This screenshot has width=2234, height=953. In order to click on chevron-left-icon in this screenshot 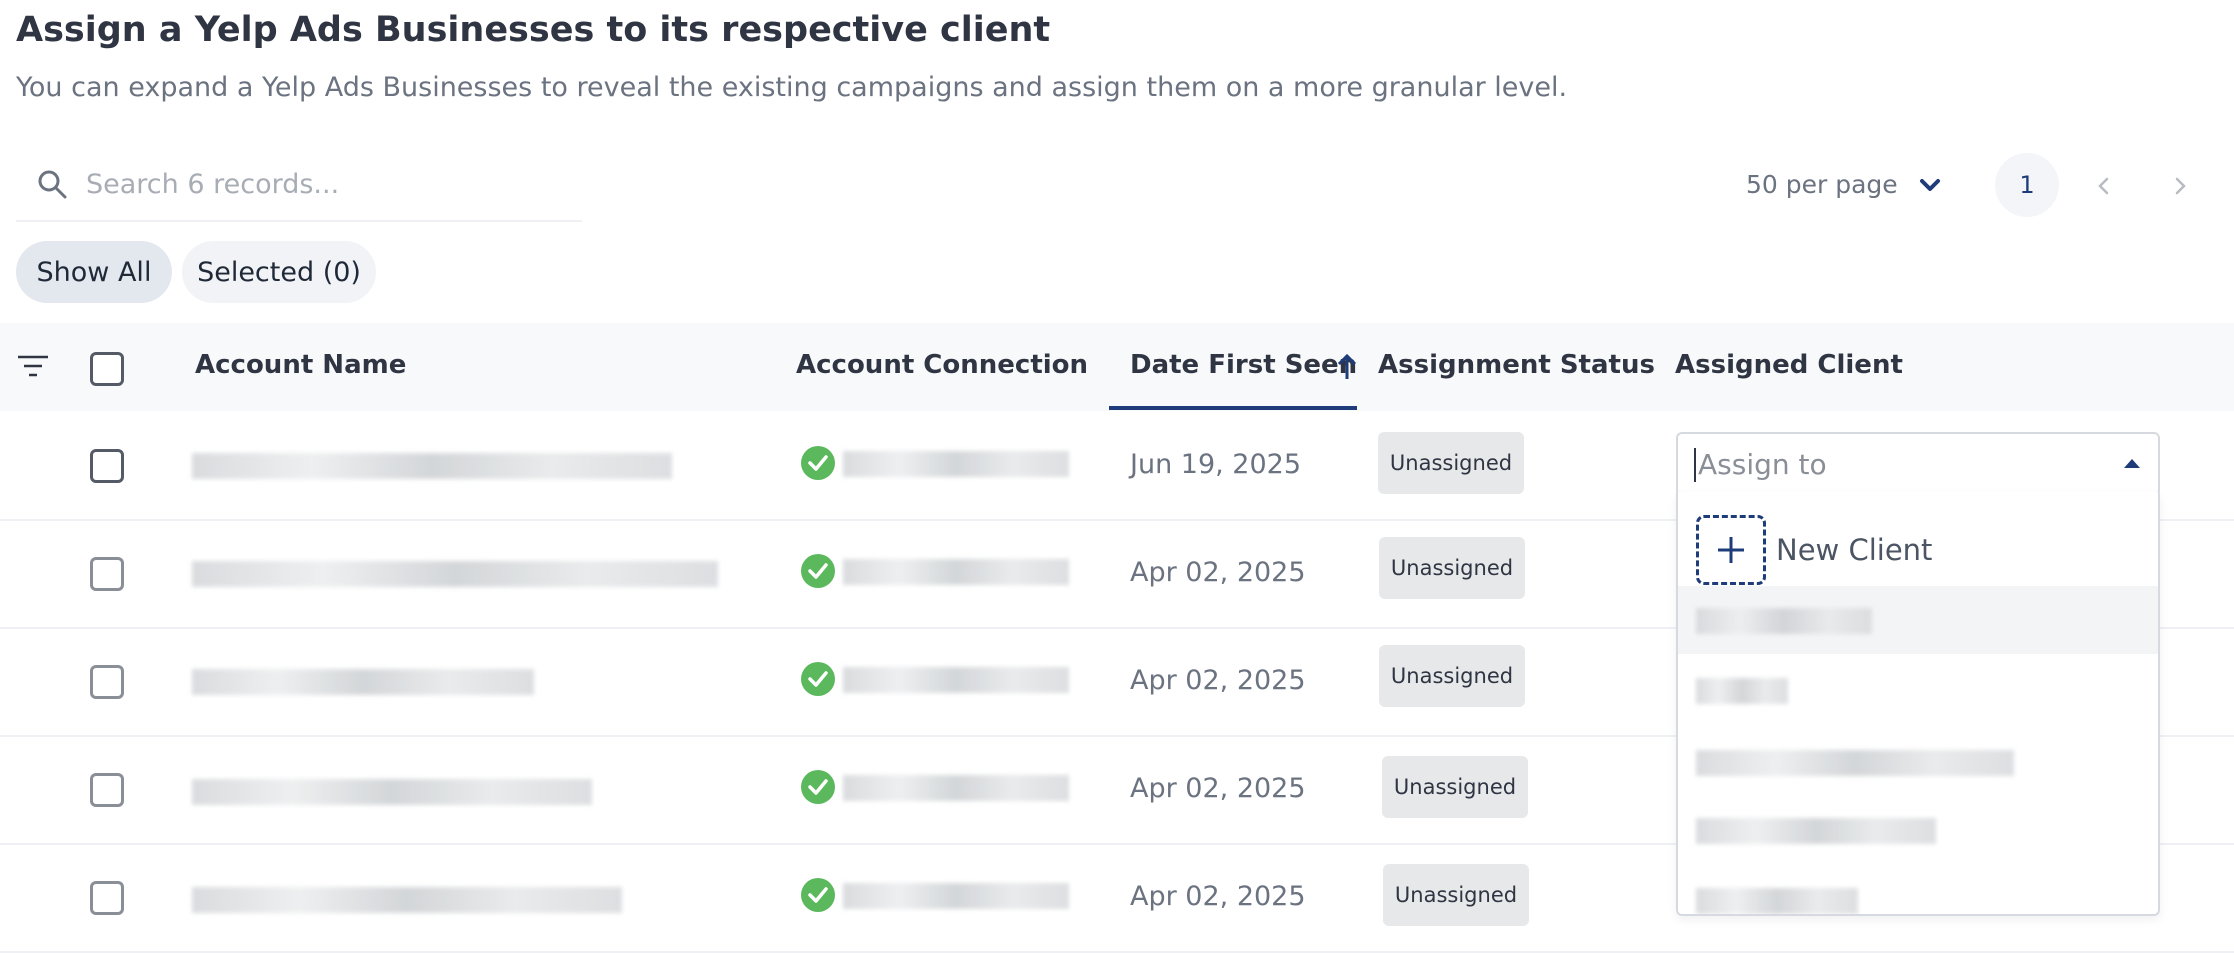, I will do `click(2104, 186)`.